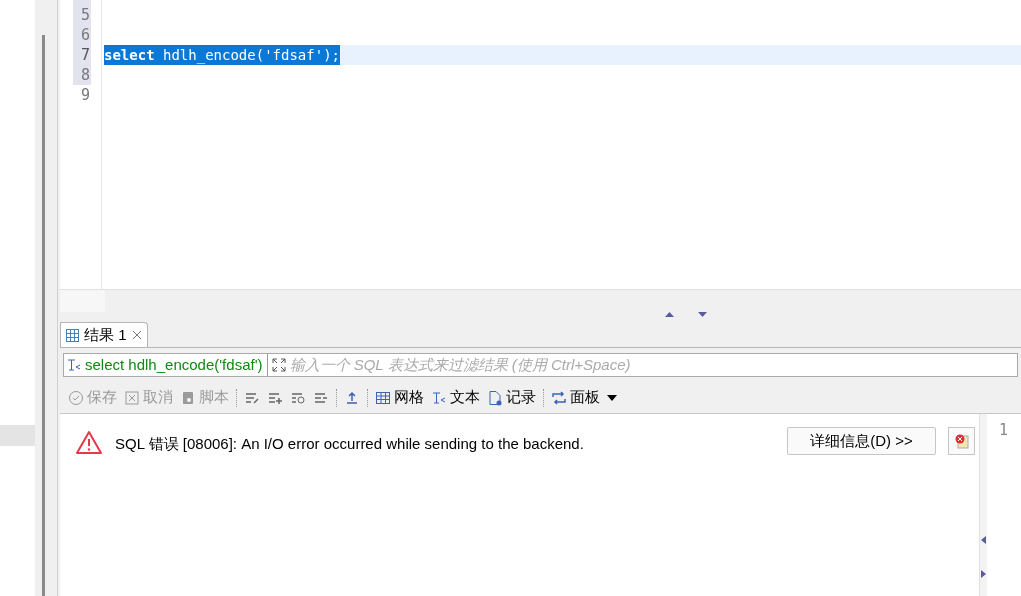 This screenshot has width=1021, height=596. Describe the element at coordinates (1004, 430) in the screenshot. I see `line-number: 1` at that location.